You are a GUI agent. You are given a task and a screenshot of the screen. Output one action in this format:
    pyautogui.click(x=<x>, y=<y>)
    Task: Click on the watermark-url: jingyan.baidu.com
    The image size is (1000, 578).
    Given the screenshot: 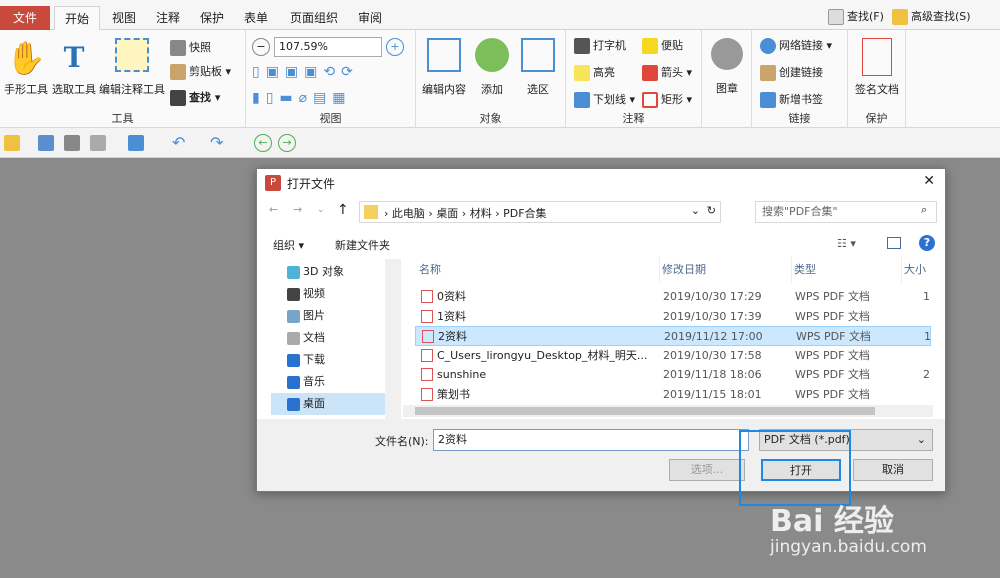 What is the action you would take?
    pyautogui.click(x=848, y=547)
    